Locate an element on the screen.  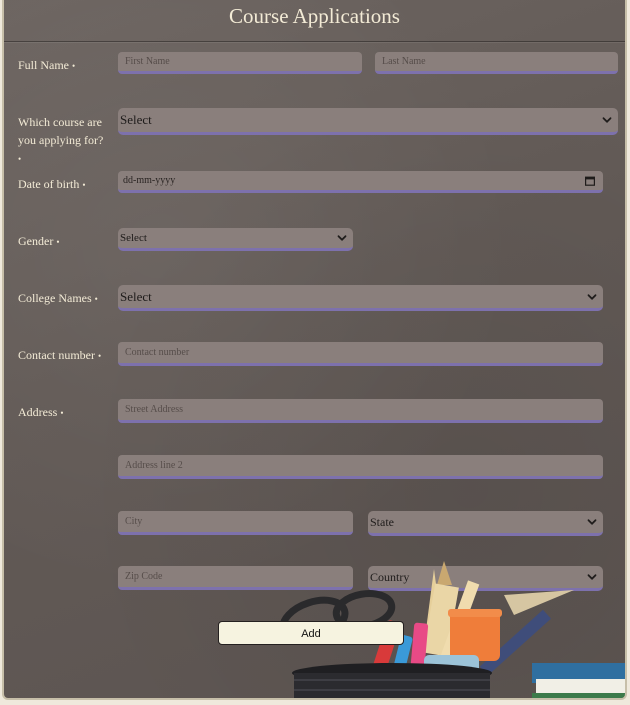
gender-select-value: Select is located at coordinates (133, 238).